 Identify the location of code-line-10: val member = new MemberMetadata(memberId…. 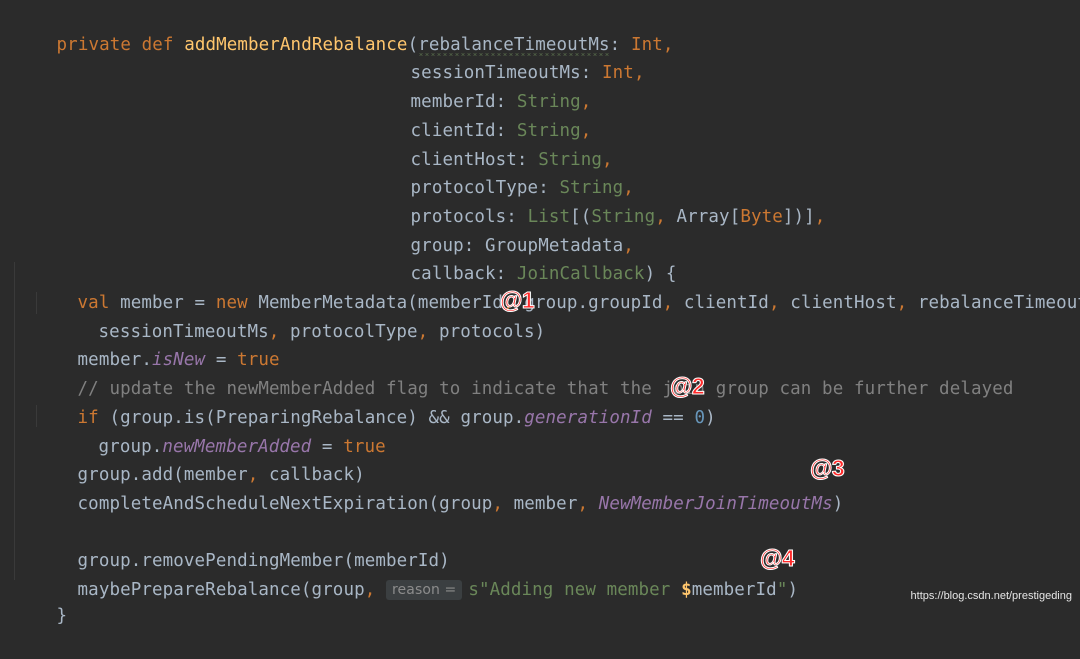
(557, 286).